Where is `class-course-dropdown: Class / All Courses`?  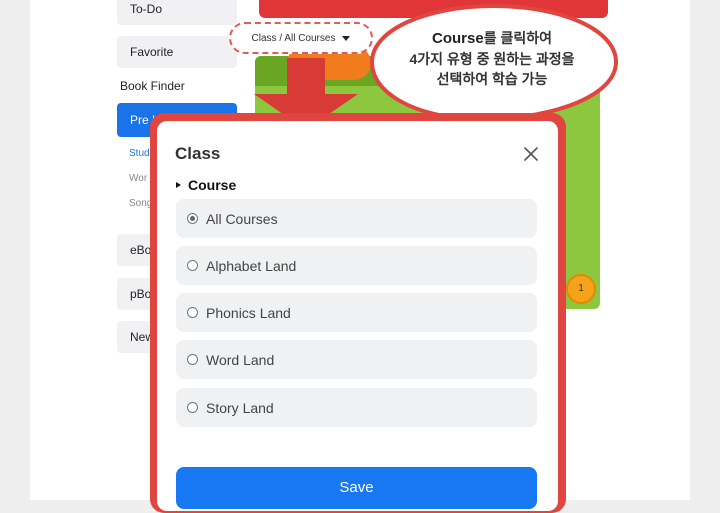
class-course-dropdown: Class / All Courses is located at coordinates (301, 38).